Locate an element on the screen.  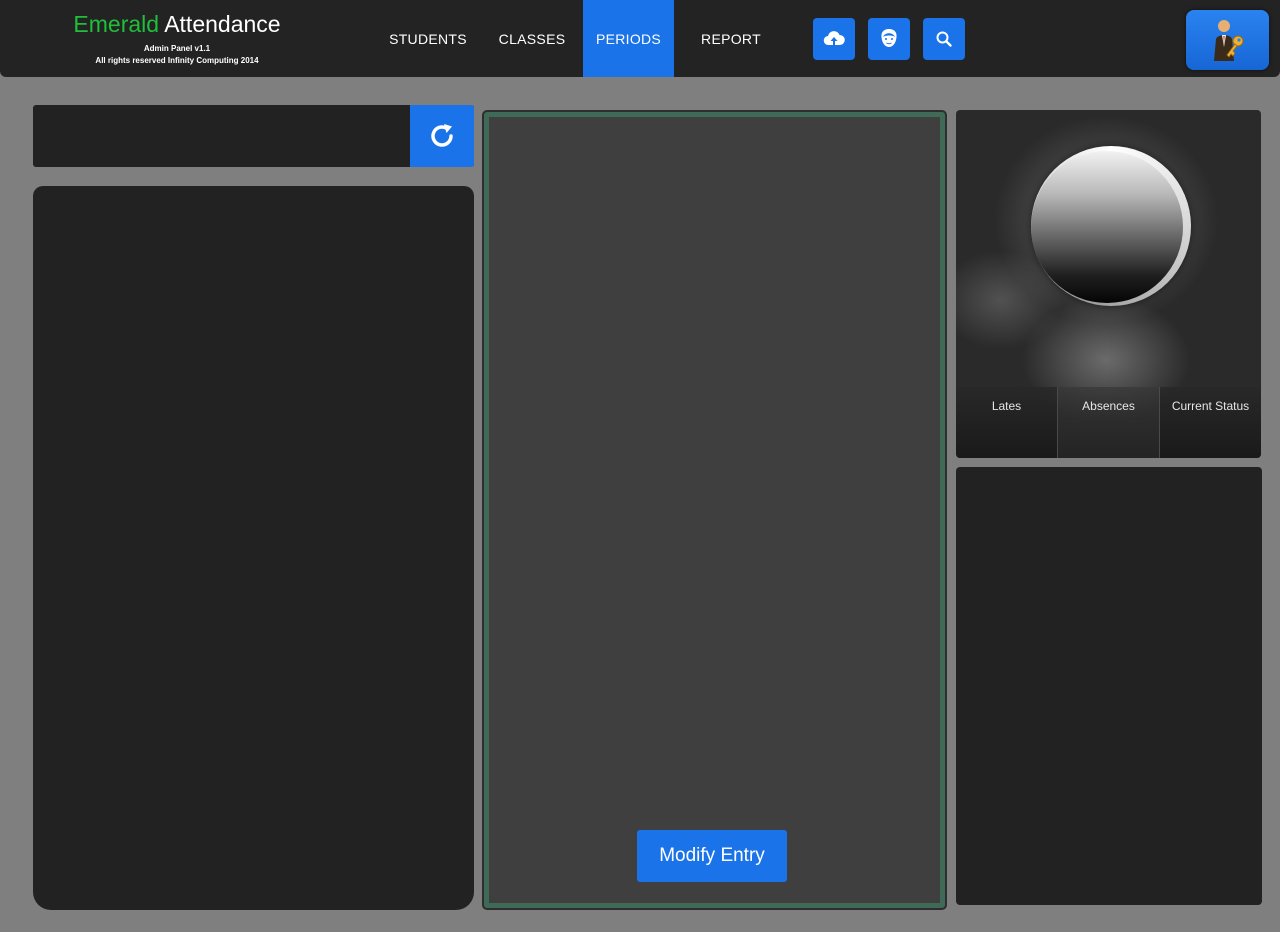
student-search-input is located at coordinates (221, 136).